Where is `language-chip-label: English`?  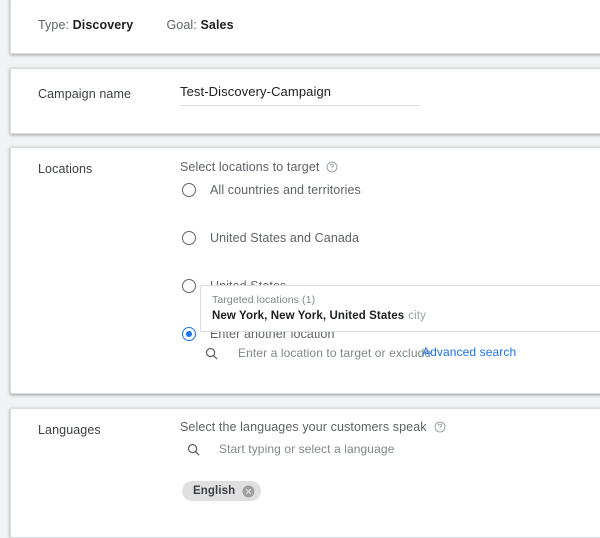
language-chip-label: English is located at coordinates (214, 491).